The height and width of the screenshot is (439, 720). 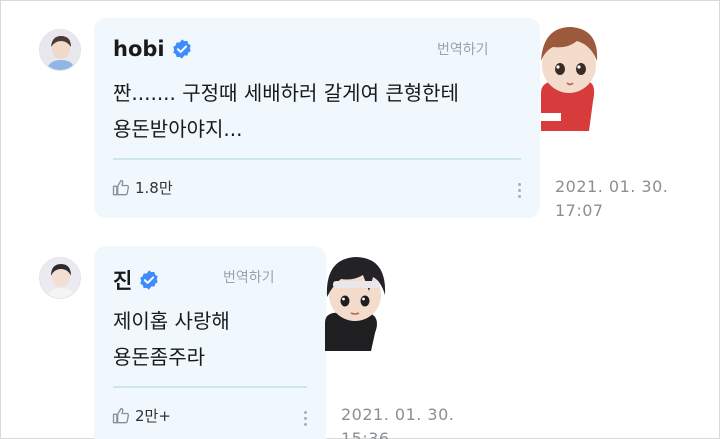 What do you see at coordinates (159, 357) in the screenshot?
I see `comment-line: 용돈좀주라` at bounding box center [159, 357].